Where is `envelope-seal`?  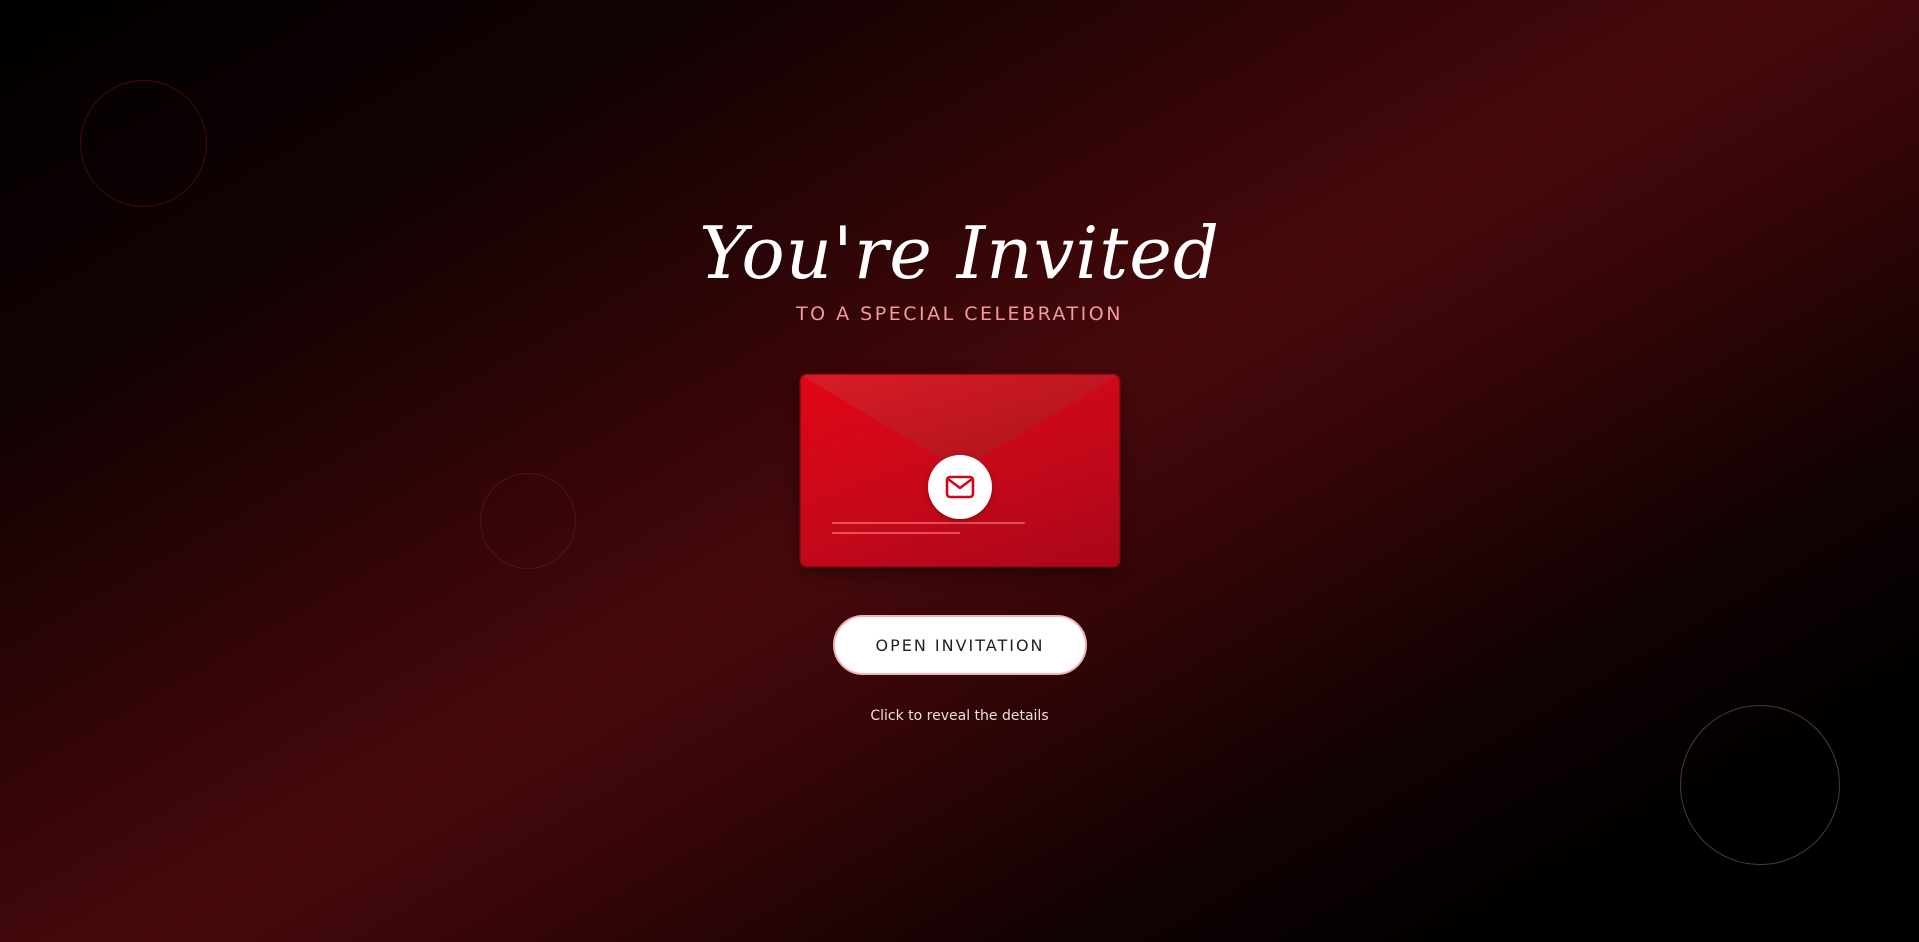
envelope-seal is located at coordinates (960, 487).